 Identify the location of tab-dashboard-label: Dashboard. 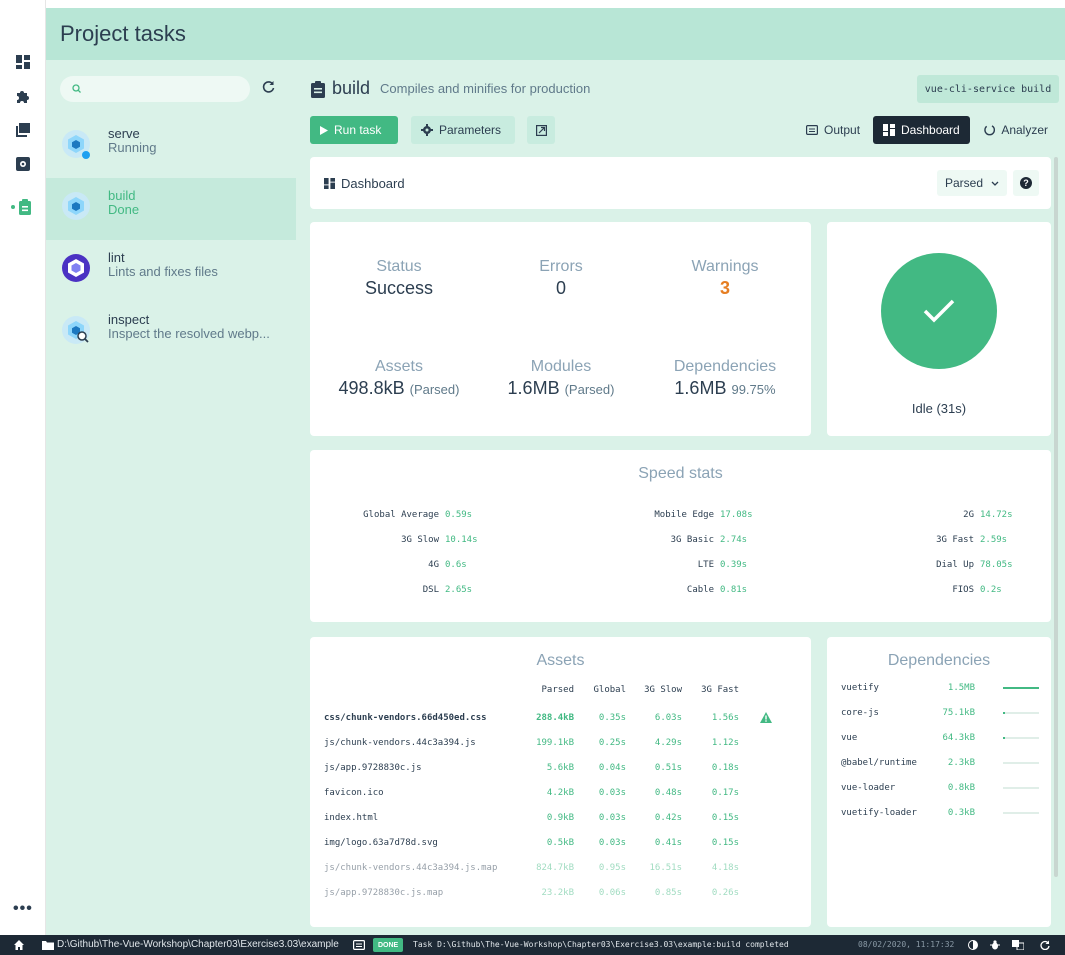
(930, 130).